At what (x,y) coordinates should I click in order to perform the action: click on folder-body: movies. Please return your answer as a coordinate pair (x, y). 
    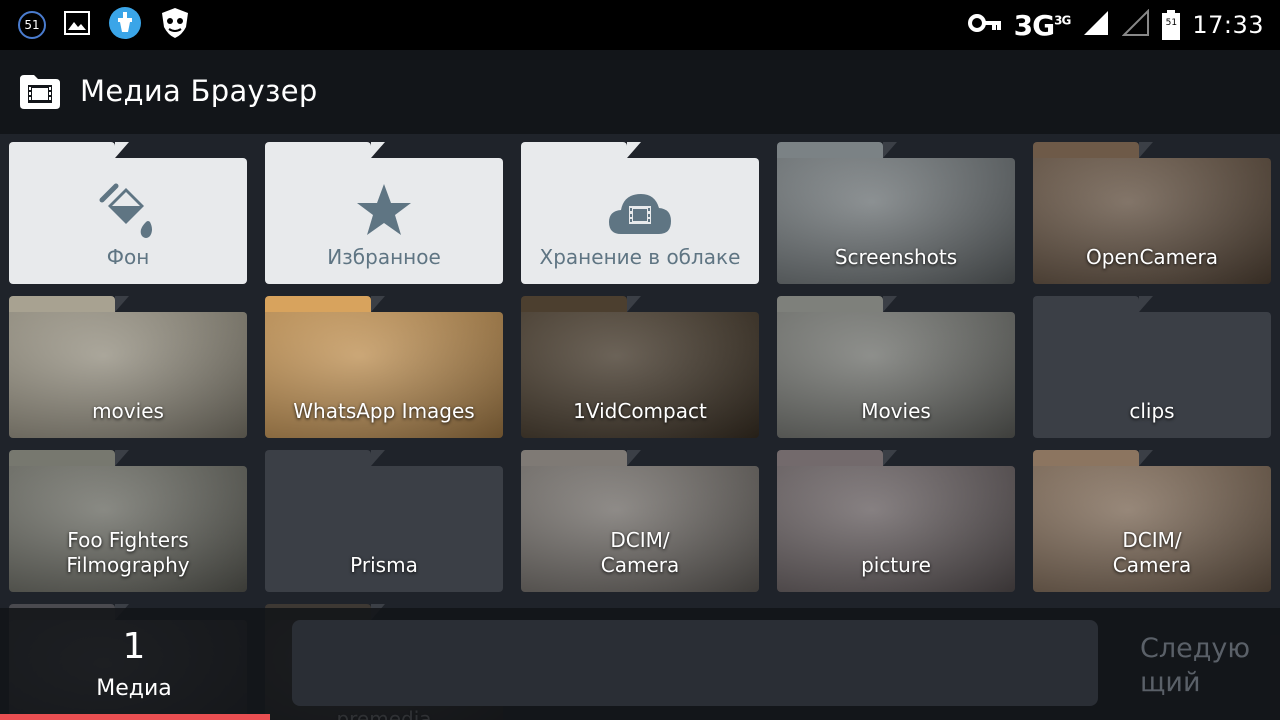
    Looking at the image, I should click on (128, 375).